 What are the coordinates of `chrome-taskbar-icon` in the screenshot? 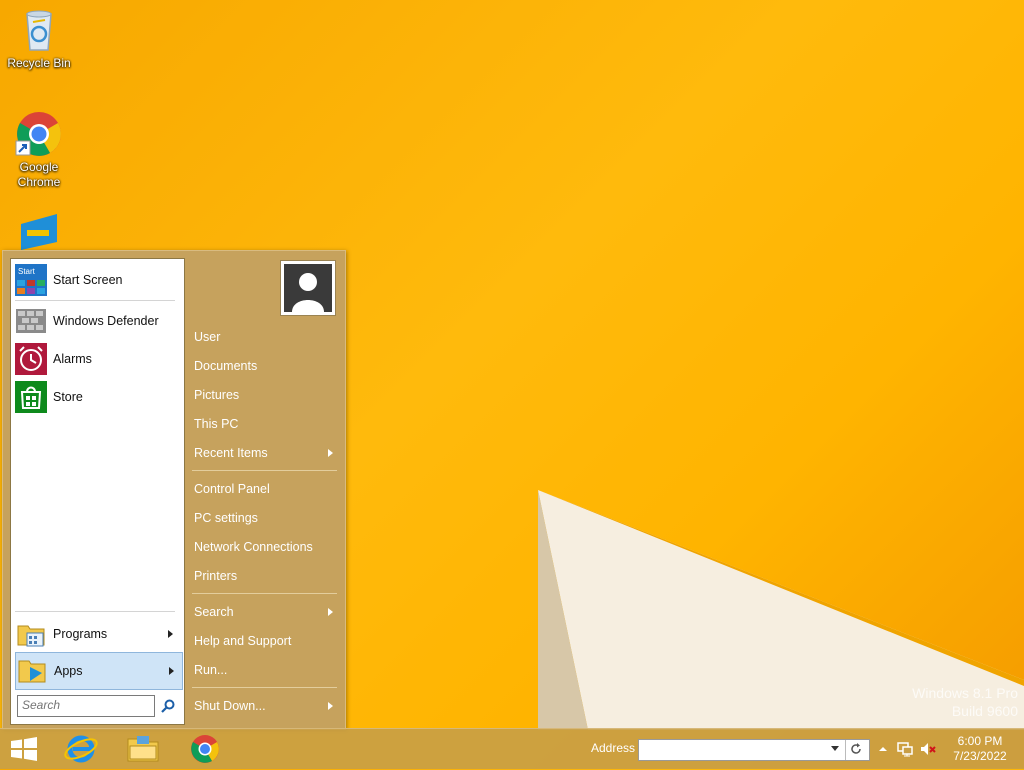 It's located at (205, 749).